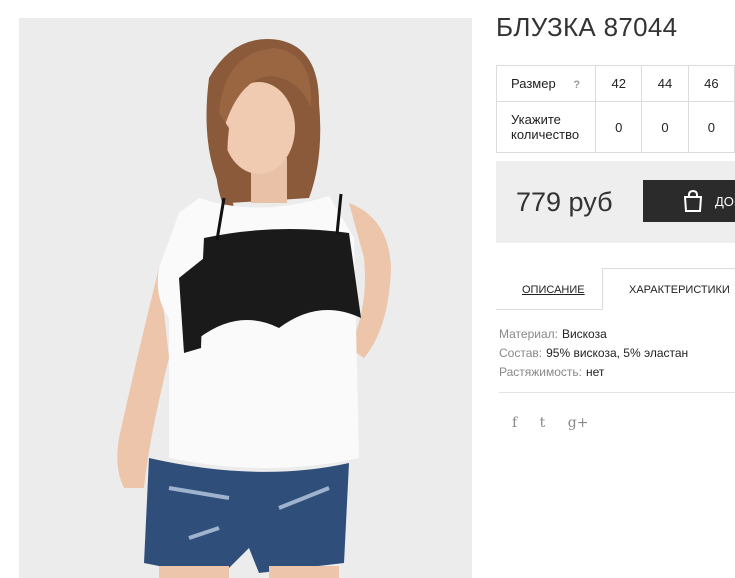 The image size is (735, 578). I want to click on quantity-42: 0, so click(619, 127).